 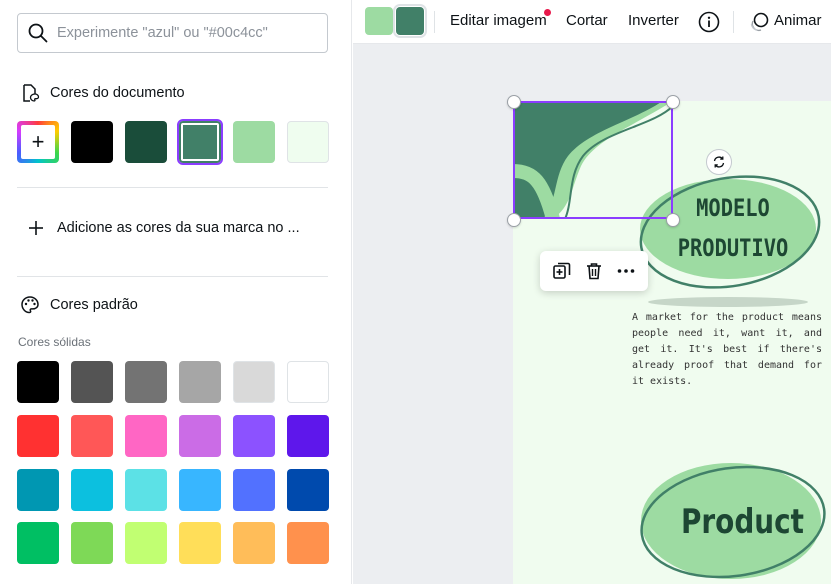 I want to click on rotate-icon, so click(x=719, y=162).